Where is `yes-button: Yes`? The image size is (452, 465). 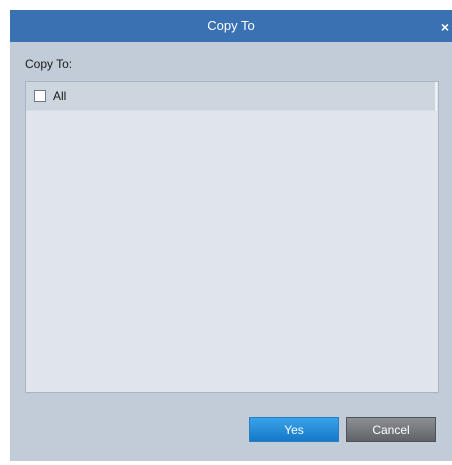 yes-button: Yes is located at coordinates (294, 429).